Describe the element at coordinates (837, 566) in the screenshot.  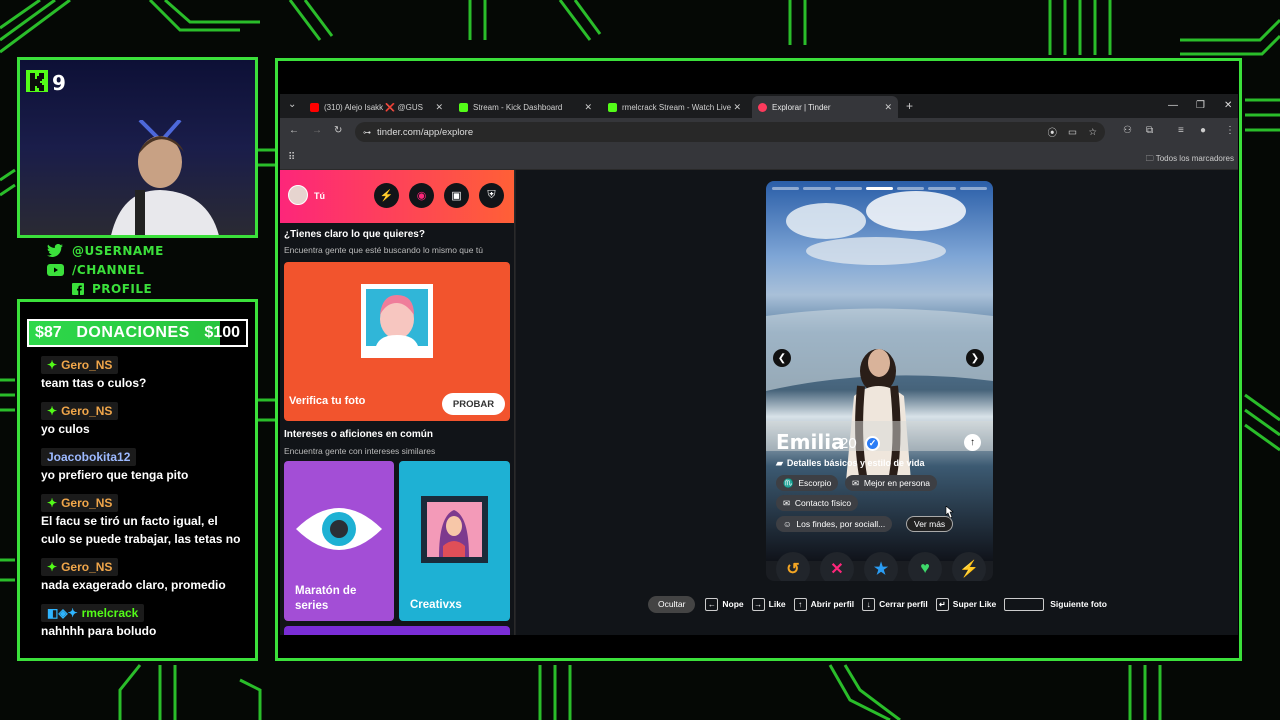
I see `nope-button: ✕` at that location.